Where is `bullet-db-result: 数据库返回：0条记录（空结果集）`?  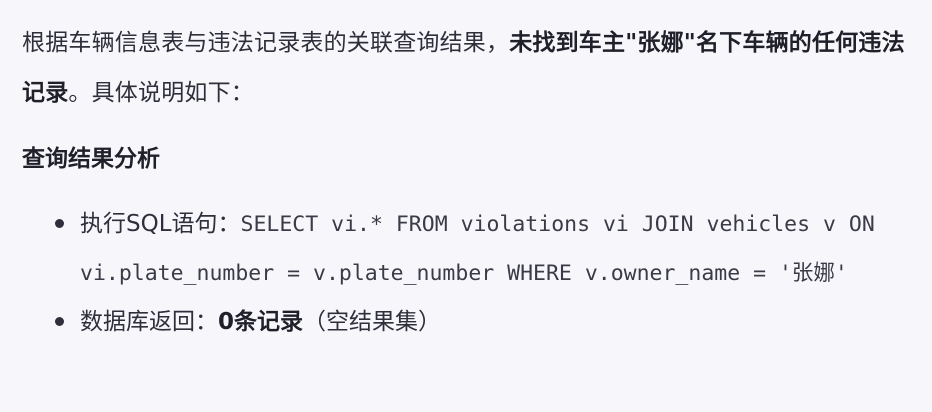
bullet-db-result: 数据库返回：0条记录（空结果集） is located at coordinates (465, 322).